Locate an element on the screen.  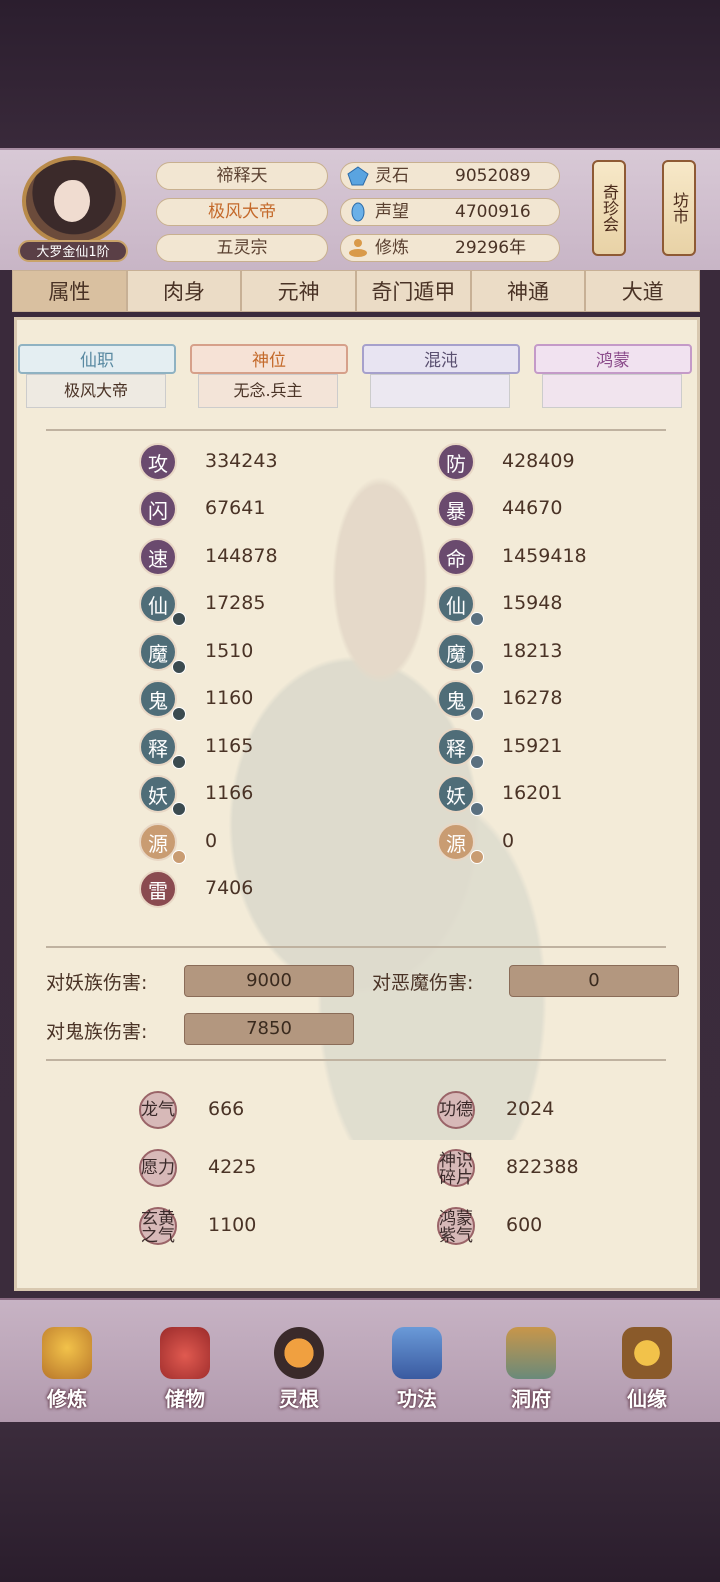
gourd-icon is located at coordinates (647, 1353).